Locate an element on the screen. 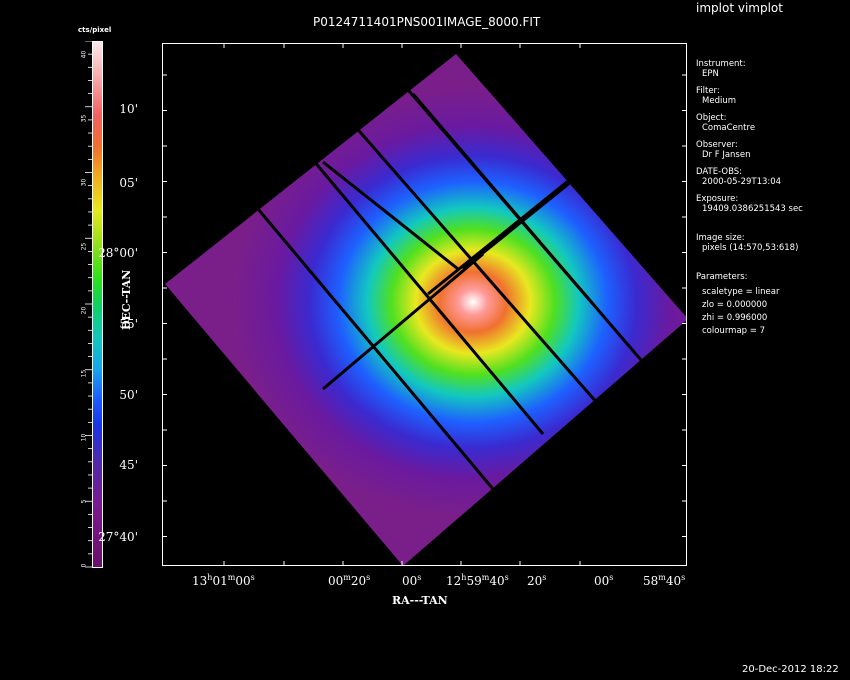 This screenshot has width=850, height=680. param-scaletype: scaletype = linear is located at coordinates (741, 292).